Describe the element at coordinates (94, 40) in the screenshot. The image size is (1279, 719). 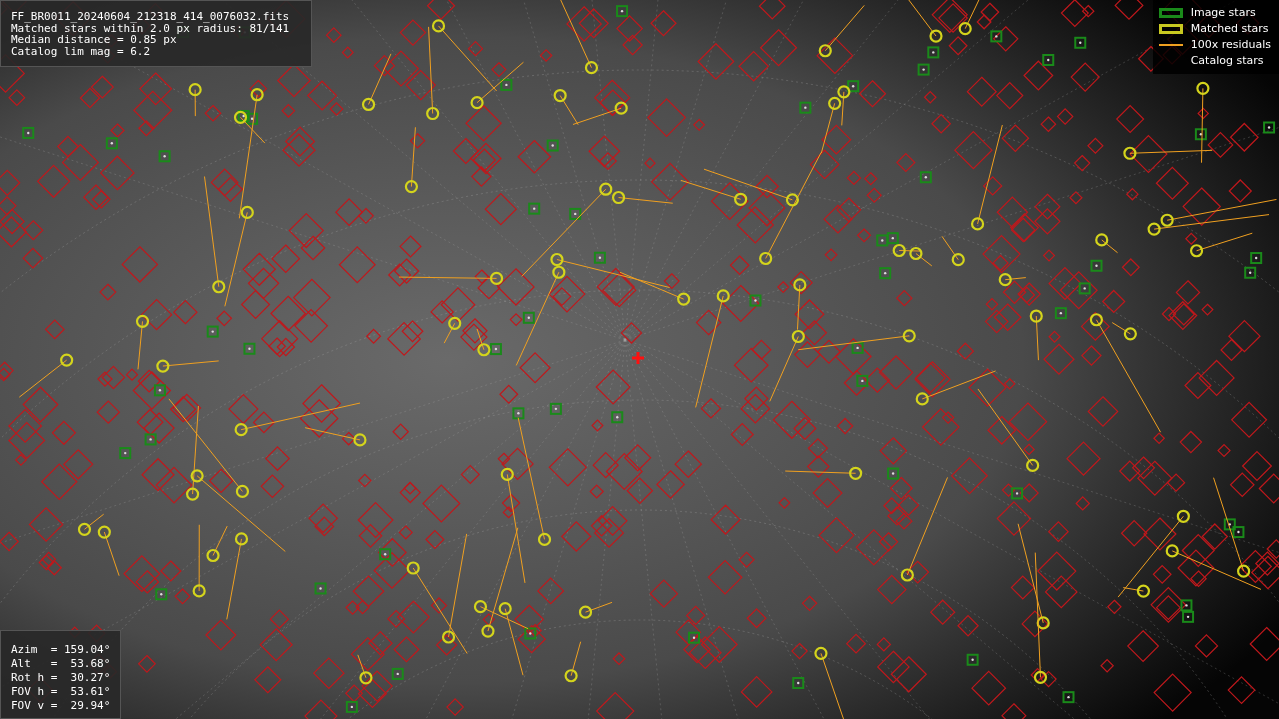
I see `info-line: Median distance = 0.85 px` at that location.